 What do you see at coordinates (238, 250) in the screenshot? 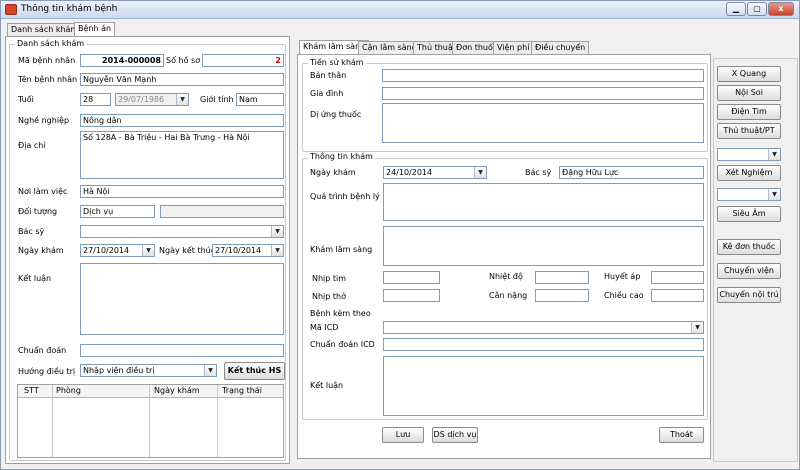
I see `ngay-ket-thuc-value: 27/10/2014` at bounding box center [238, 250].